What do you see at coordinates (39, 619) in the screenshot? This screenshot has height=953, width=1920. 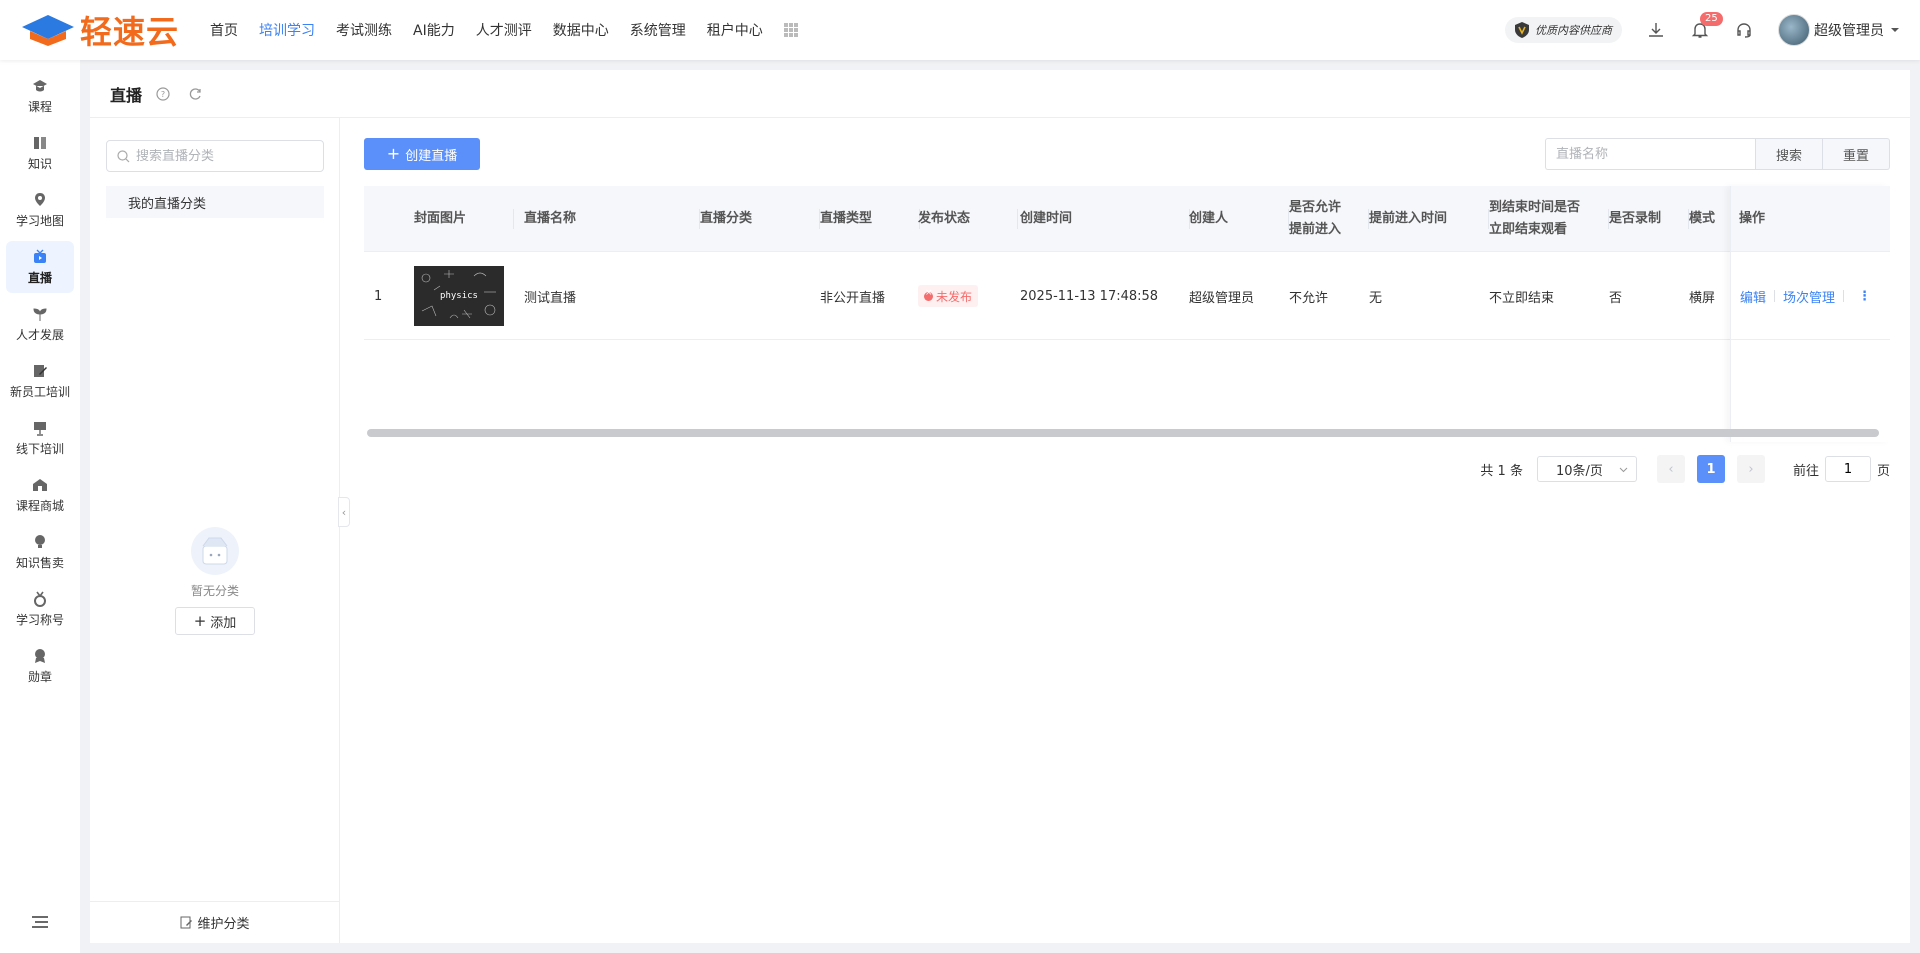 I see `sidebar-item-label: 学习称号` at bounding box center [39, 619].